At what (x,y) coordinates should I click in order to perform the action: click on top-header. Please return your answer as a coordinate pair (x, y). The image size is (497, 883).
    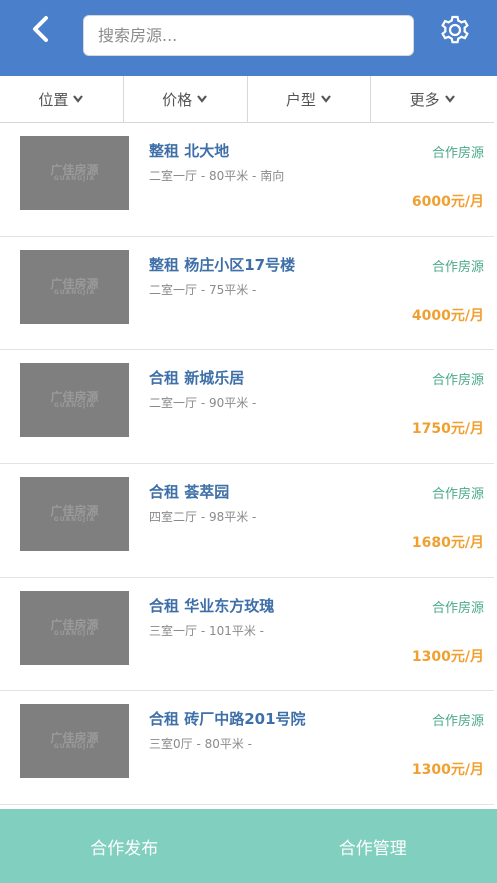
    Looking at the image, I should click on (248, 38).